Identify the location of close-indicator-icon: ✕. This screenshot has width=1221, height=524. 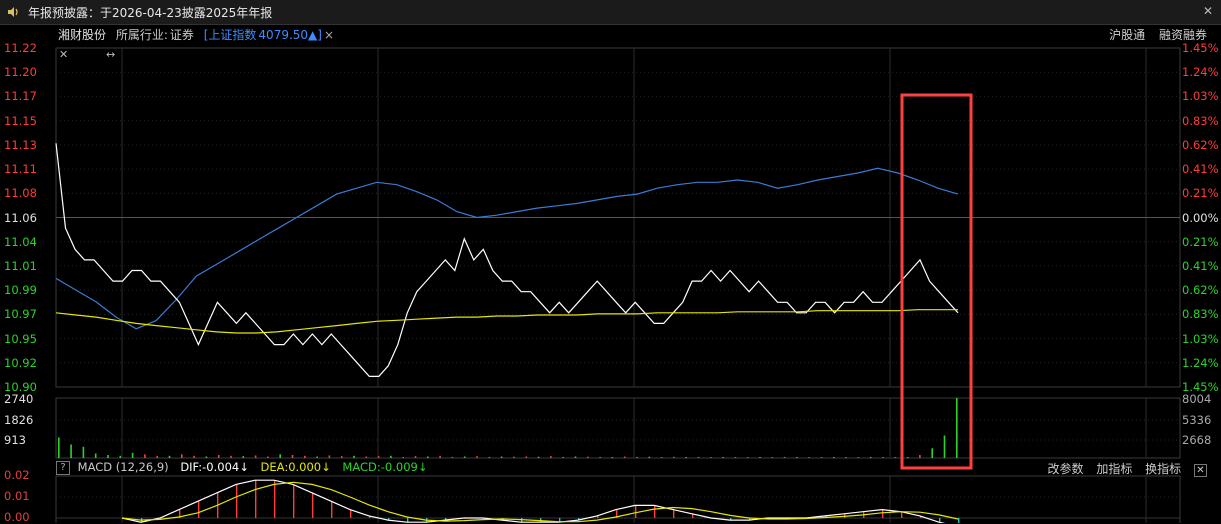
(1200, 470).